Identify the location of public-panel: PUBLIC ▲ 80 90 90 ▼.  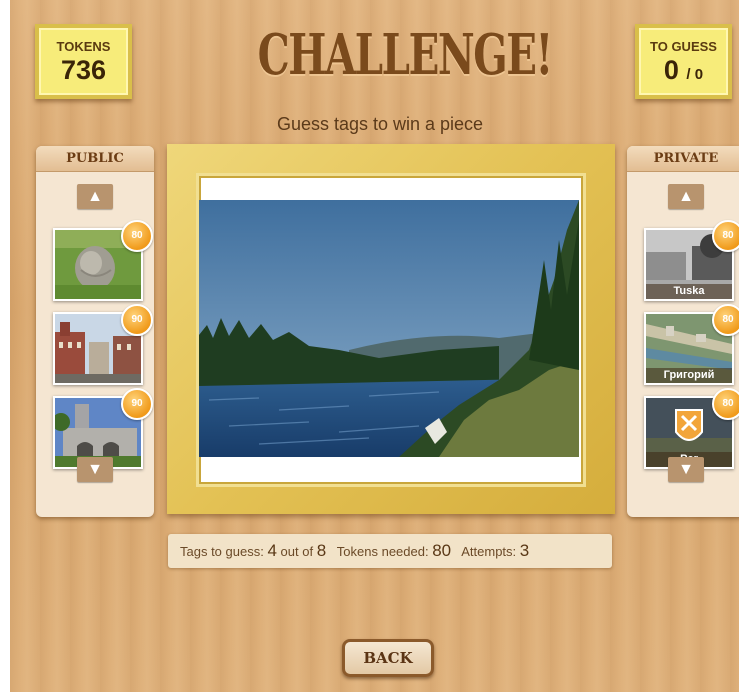
(95, 331).